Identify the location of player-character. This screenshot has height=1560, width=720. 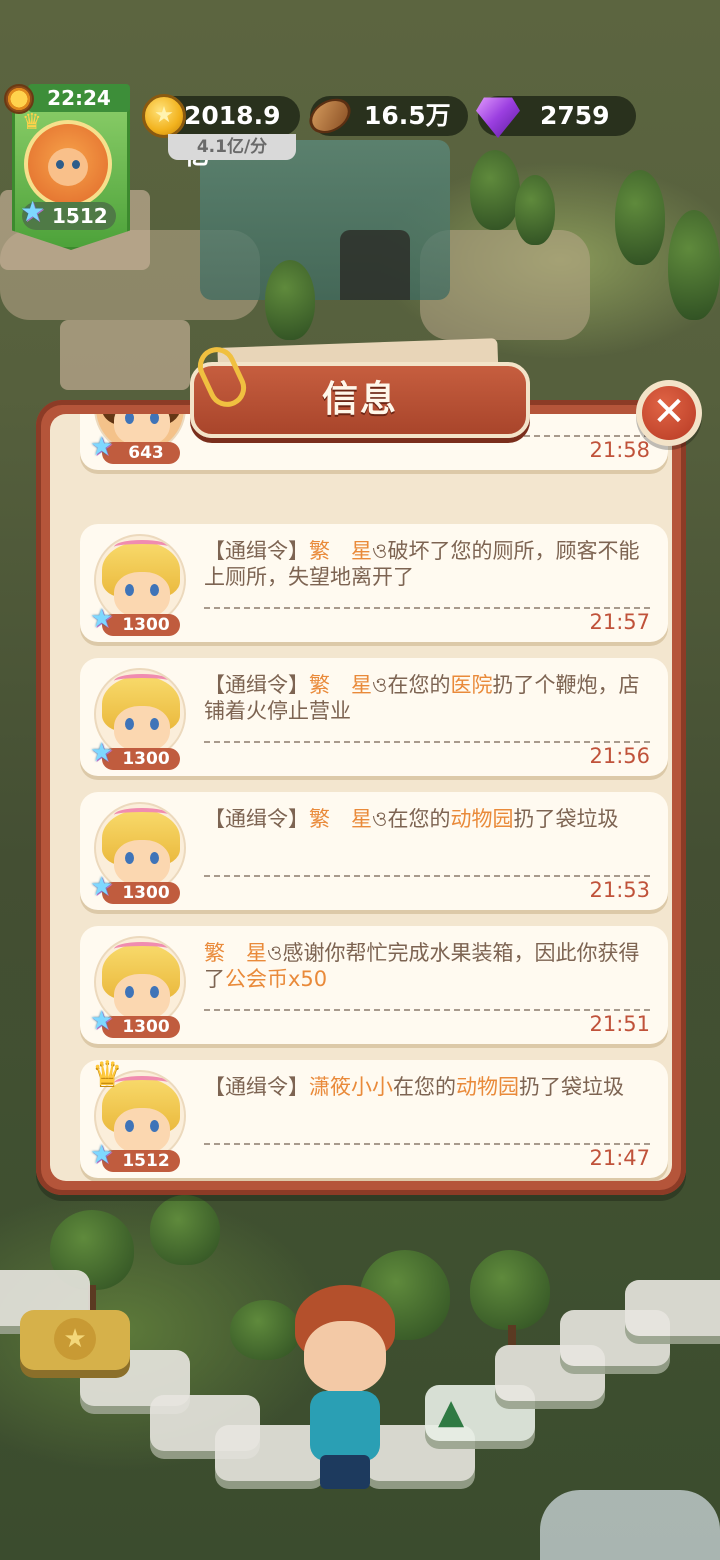
(345, 1390).